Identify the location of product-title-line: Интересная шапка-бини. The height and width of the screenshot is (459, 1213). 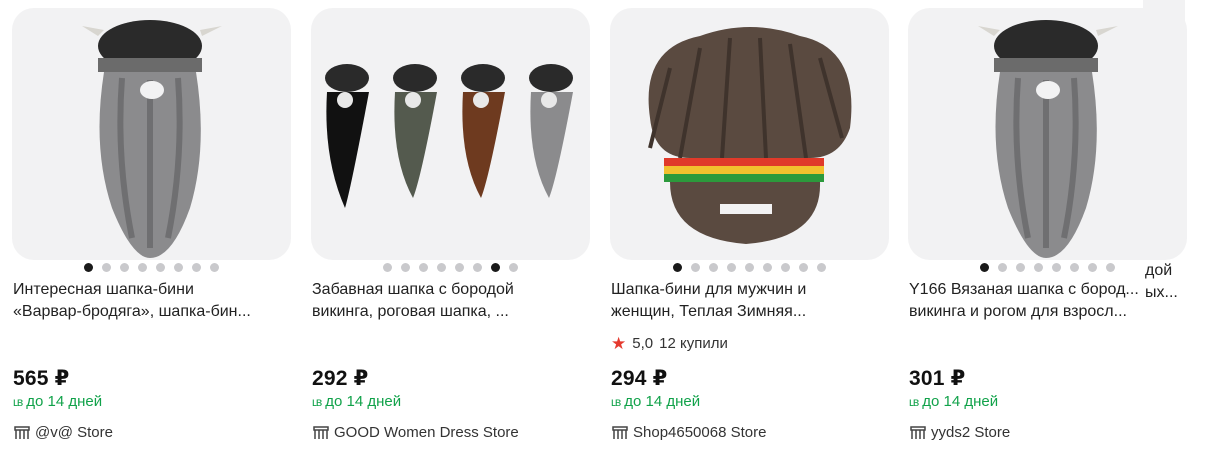
(103, 289).